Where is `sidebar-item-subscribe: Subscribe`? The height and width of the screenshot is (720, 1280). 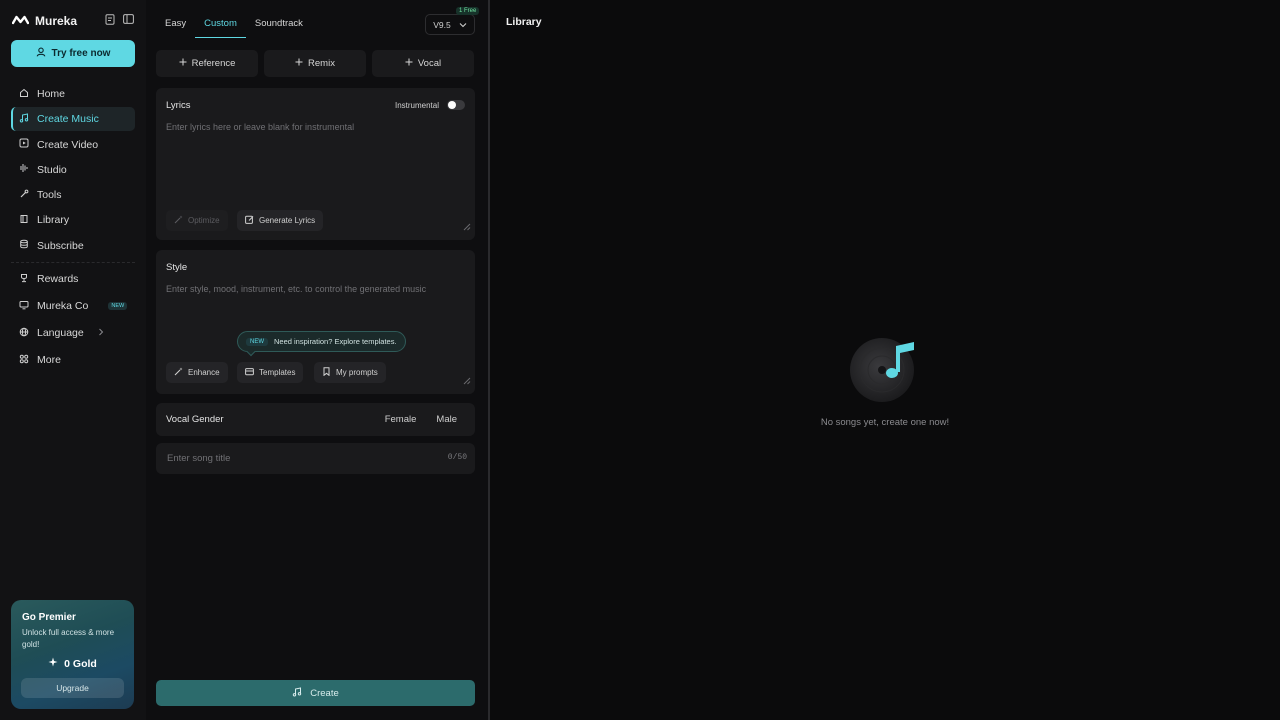
sidebar-item-subscribe: Subscribe is located at coordinates (73, 246).